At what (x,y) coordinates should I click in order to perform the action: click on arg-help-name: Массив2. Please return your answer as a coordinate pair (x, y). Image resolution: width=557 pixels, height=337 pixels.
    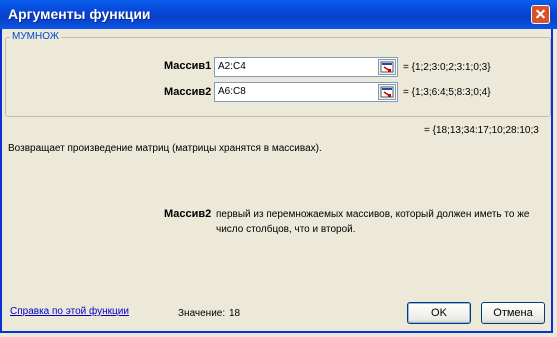
    Looking at the image, I should click on (188, 214).